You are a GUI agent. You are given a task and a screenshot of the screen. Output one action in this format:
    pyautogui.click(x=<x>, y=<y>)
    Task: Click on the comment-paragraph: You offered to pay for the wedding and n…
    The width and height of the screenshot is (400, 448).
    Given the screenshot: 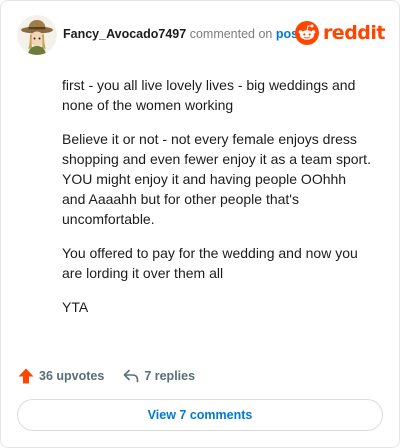 What is the action you would take?
    pyautogui.click(x=210, y=263)
    